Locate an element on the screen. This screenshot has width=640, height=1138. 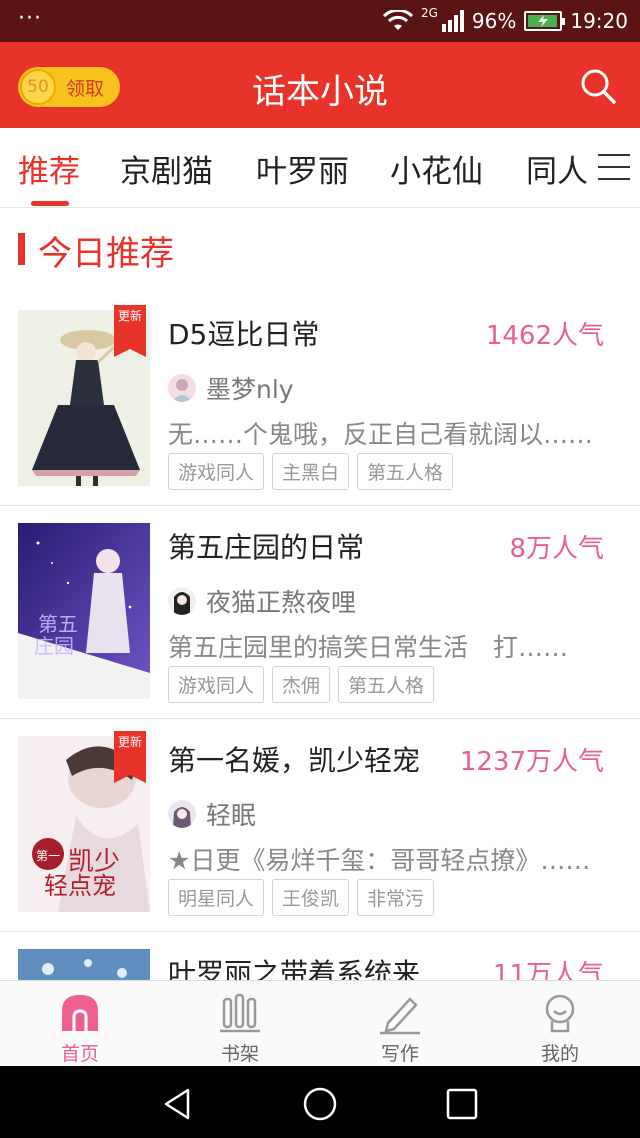
book-title: 第五庄园的日常 is located at coordinates (308, 546).